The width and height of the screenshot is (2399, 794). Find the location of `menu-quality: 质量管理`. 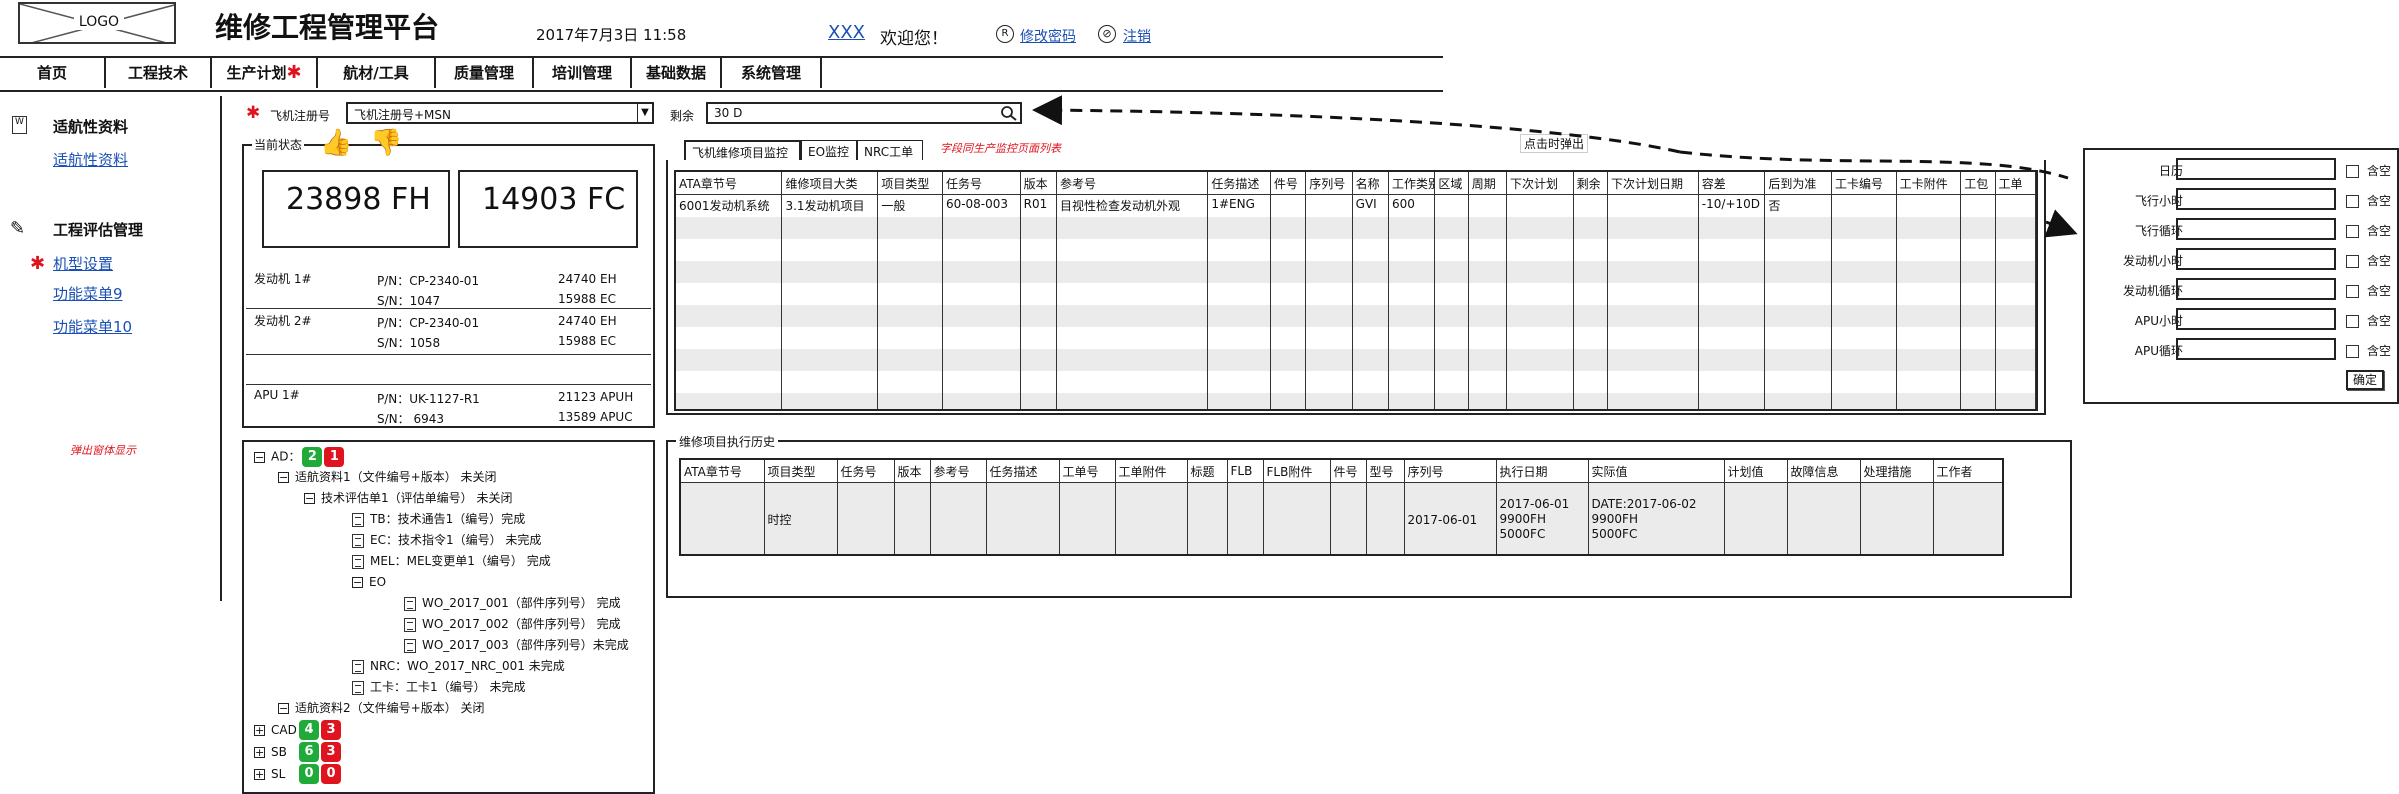

menu-quality: 质量管理 is located at coordinates (485, 73).